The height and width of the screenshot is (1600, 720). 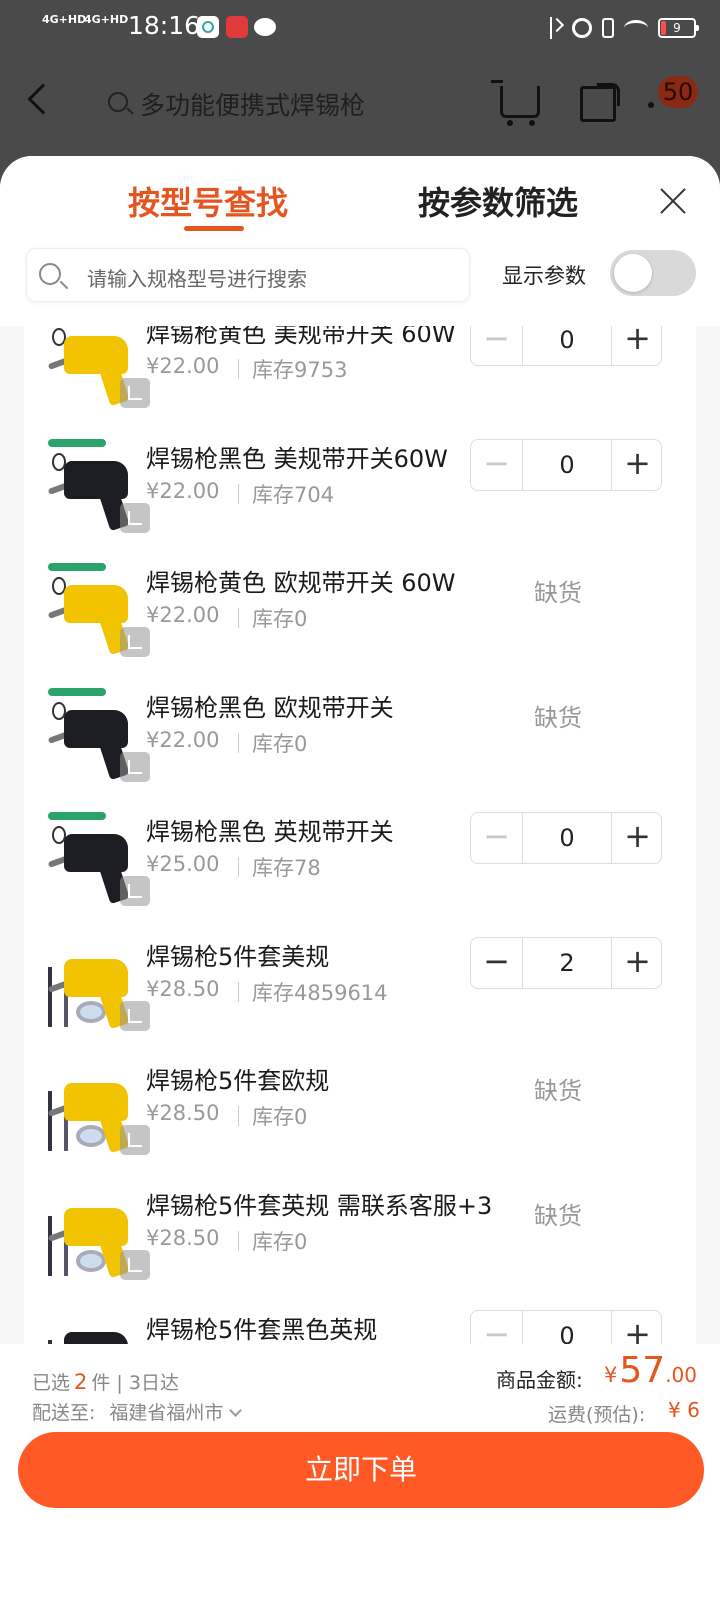 I want to click on more-icon, so click(x=651, y=105).